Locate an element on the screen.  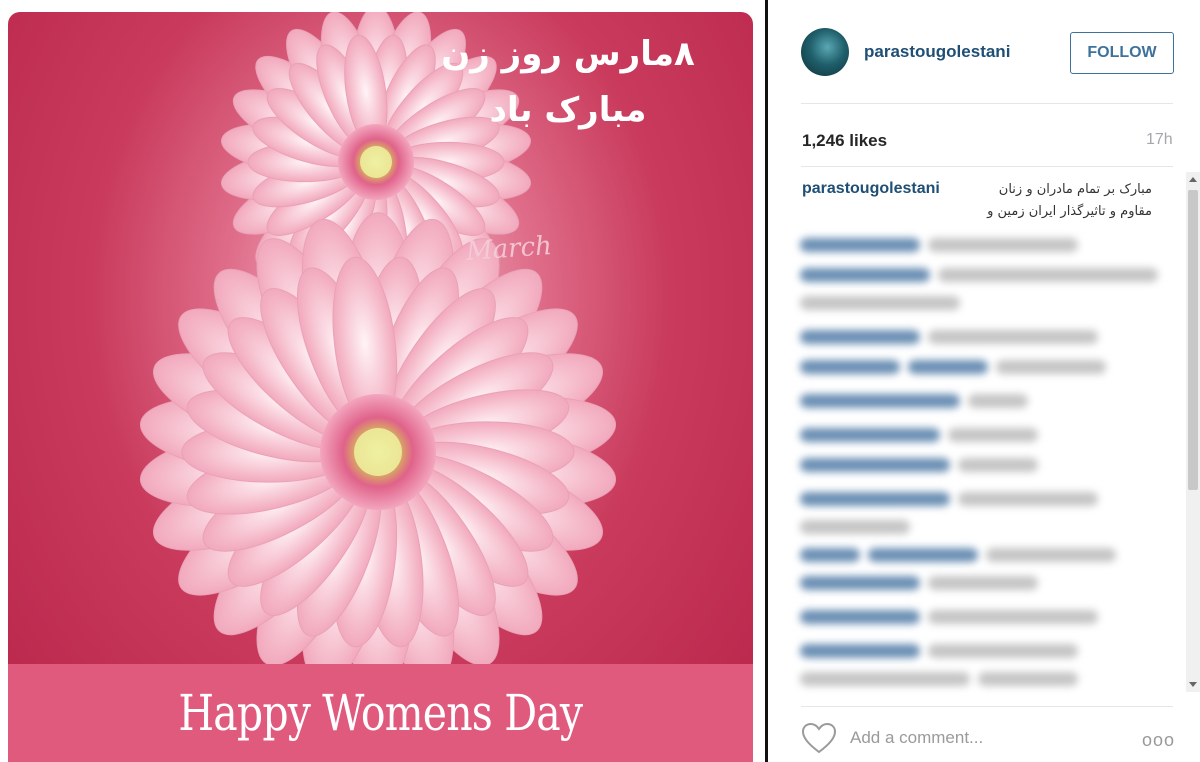
greeting-banner: Happy Womens Day is located at coordinates (380, 713).